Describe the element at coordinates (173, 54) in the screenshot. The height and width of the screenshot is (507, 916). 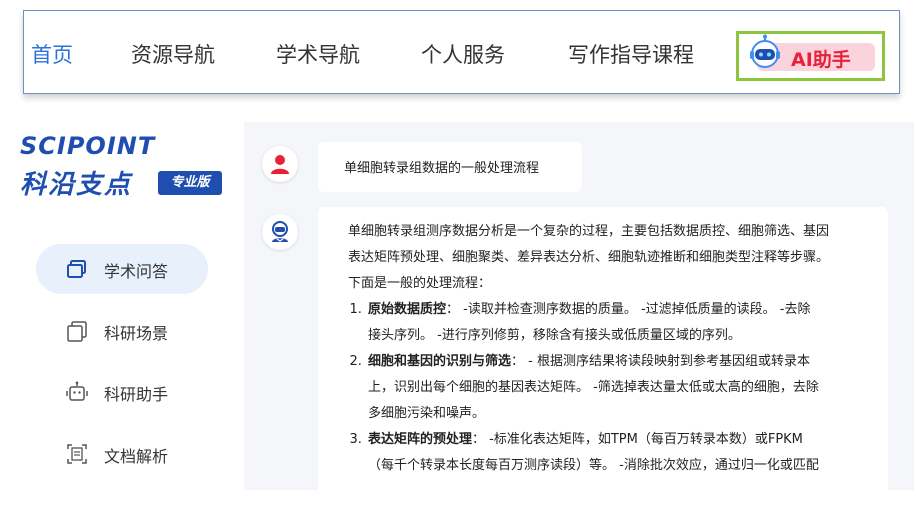
I see `nav-resource-navigation: 资源导航` at that location.